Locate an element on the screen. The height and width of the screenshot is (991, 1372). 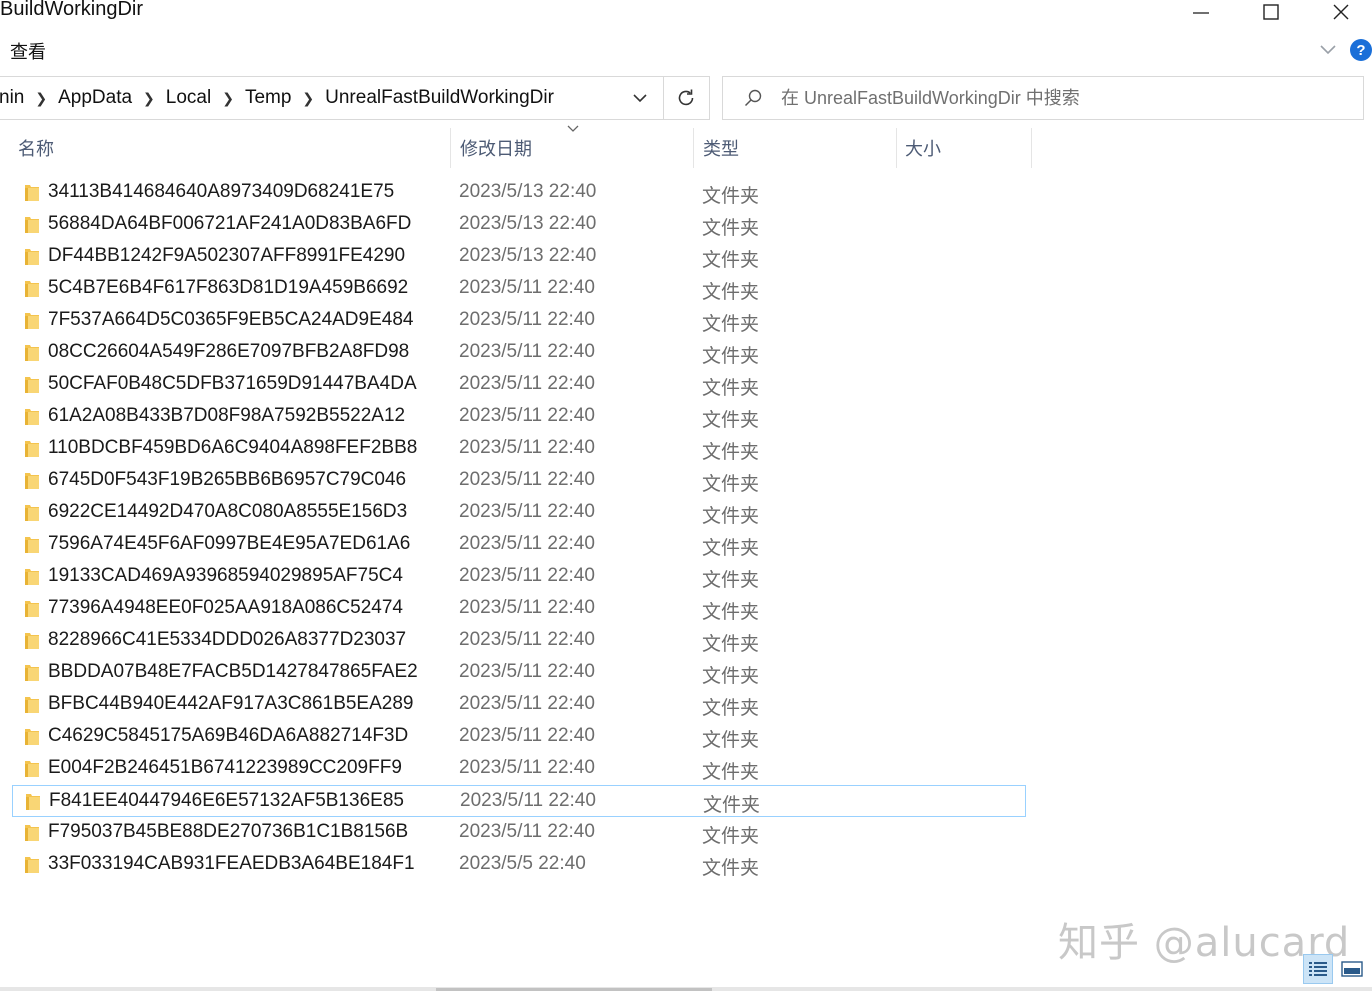
file-name: DF44BB1242F9A502307AFF8991FE4290 is located at coordinates (227, 255).